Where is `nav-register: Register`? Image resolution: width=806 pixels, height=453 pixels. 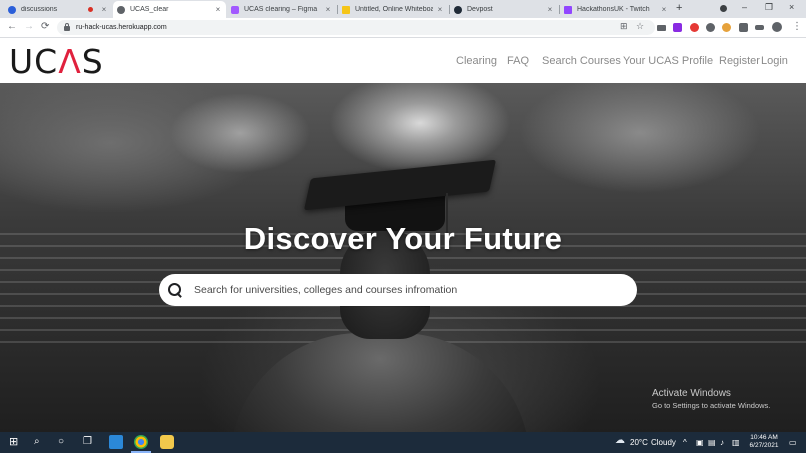
nav-register: Register is located at coordinates (739, 61).